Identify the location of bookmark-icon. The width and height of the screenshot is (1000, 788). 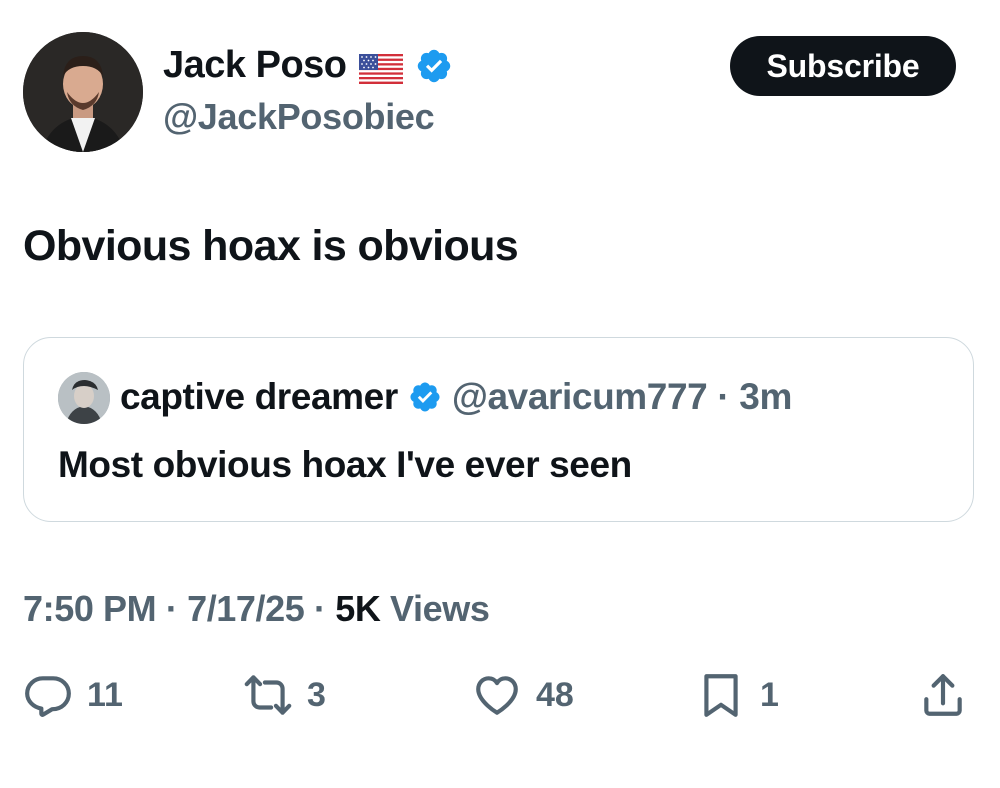
(721, 695).